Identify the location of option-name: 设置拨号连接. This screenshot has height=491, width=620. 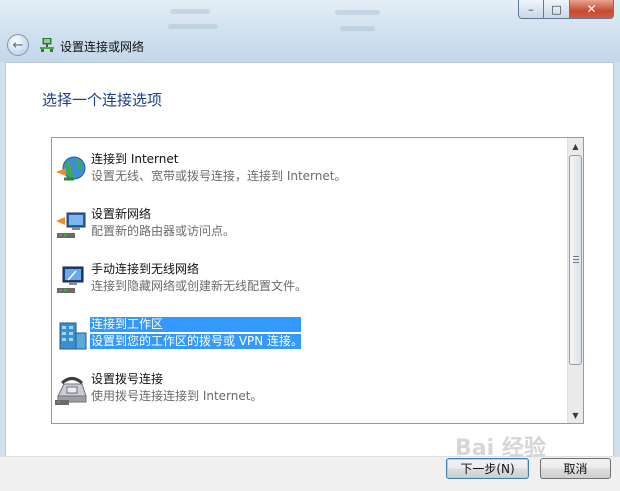
(127, 379).